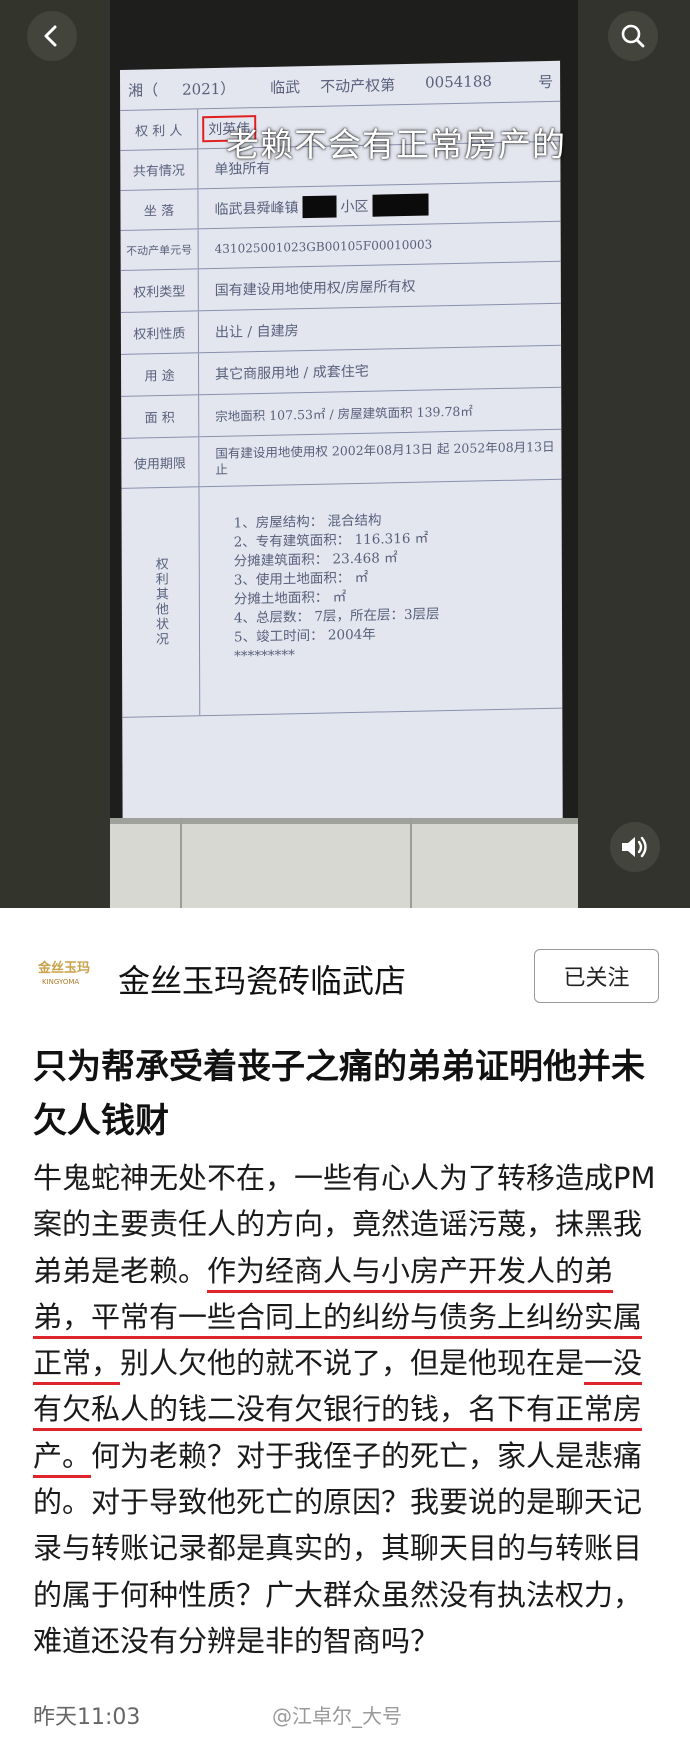 The height and width of the screenshot is (1743, 690). I want to click on cert-number: 0054188, so click(458, 82).